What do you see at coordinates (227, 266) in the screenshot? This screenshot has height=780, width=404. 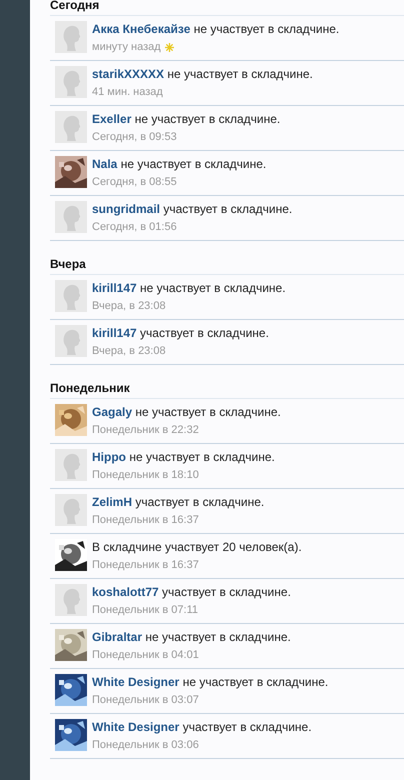 I see `section-heading: Вчера` at bounding box center [227, 266].